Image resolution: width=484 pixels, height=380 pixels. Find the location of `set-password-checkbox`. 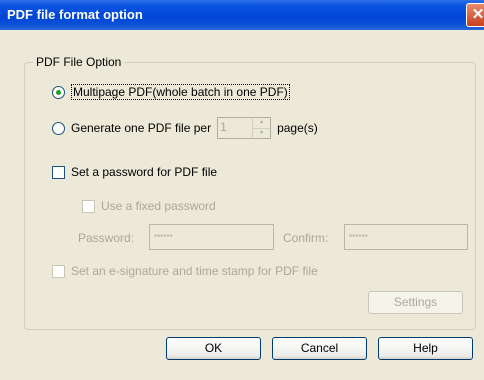

set-password-checkbox is located at coordinates (58, 172).